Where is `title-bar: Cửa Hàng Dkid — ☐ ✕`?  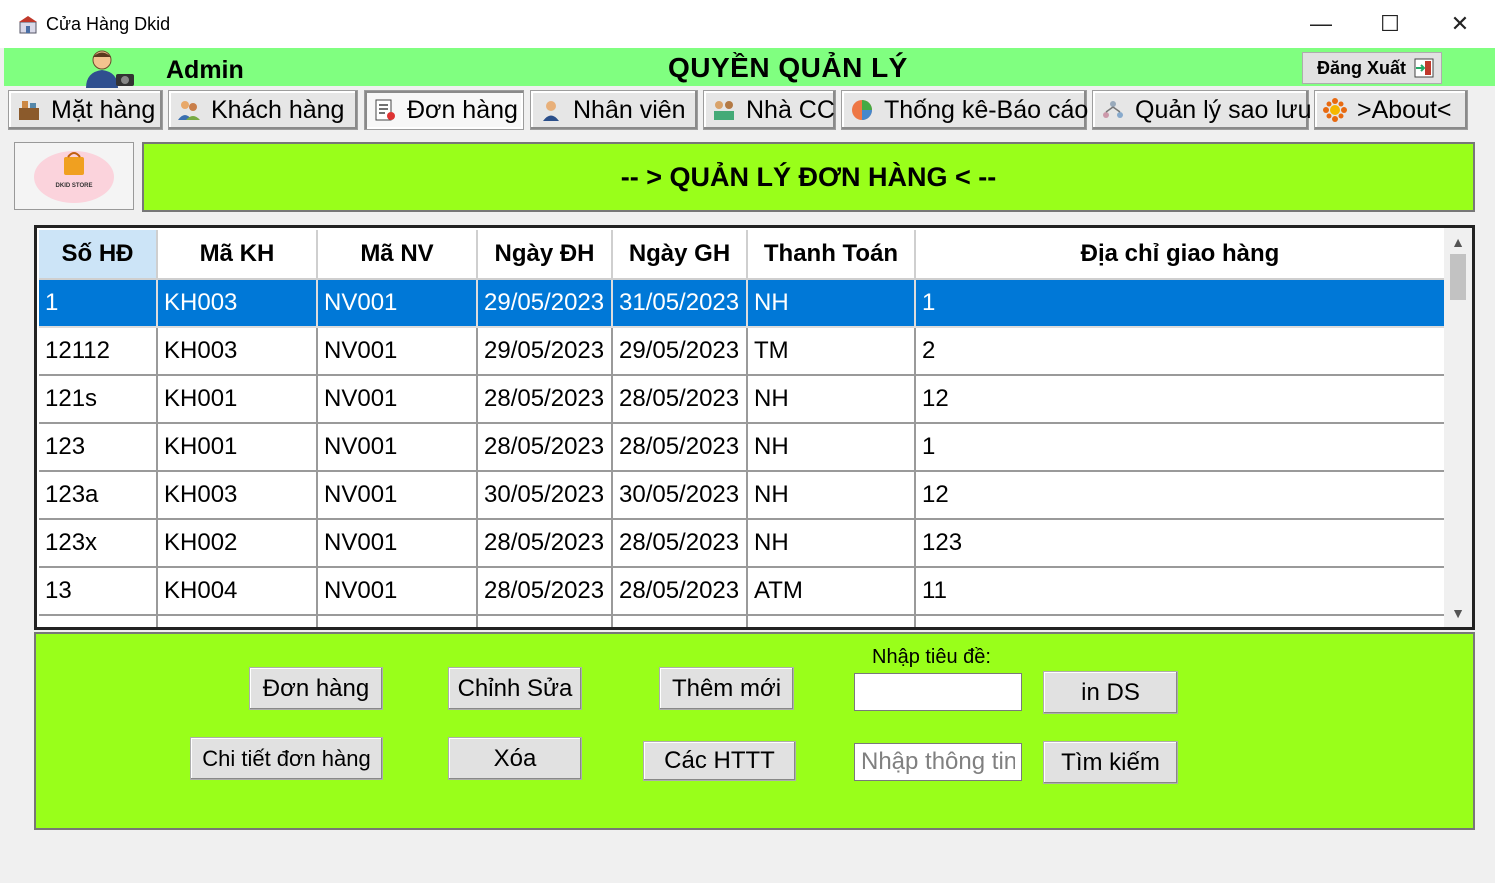
title-bar: Cửa Hàng Dkid — ☐ ✕ is located at coordinates (747, 24).